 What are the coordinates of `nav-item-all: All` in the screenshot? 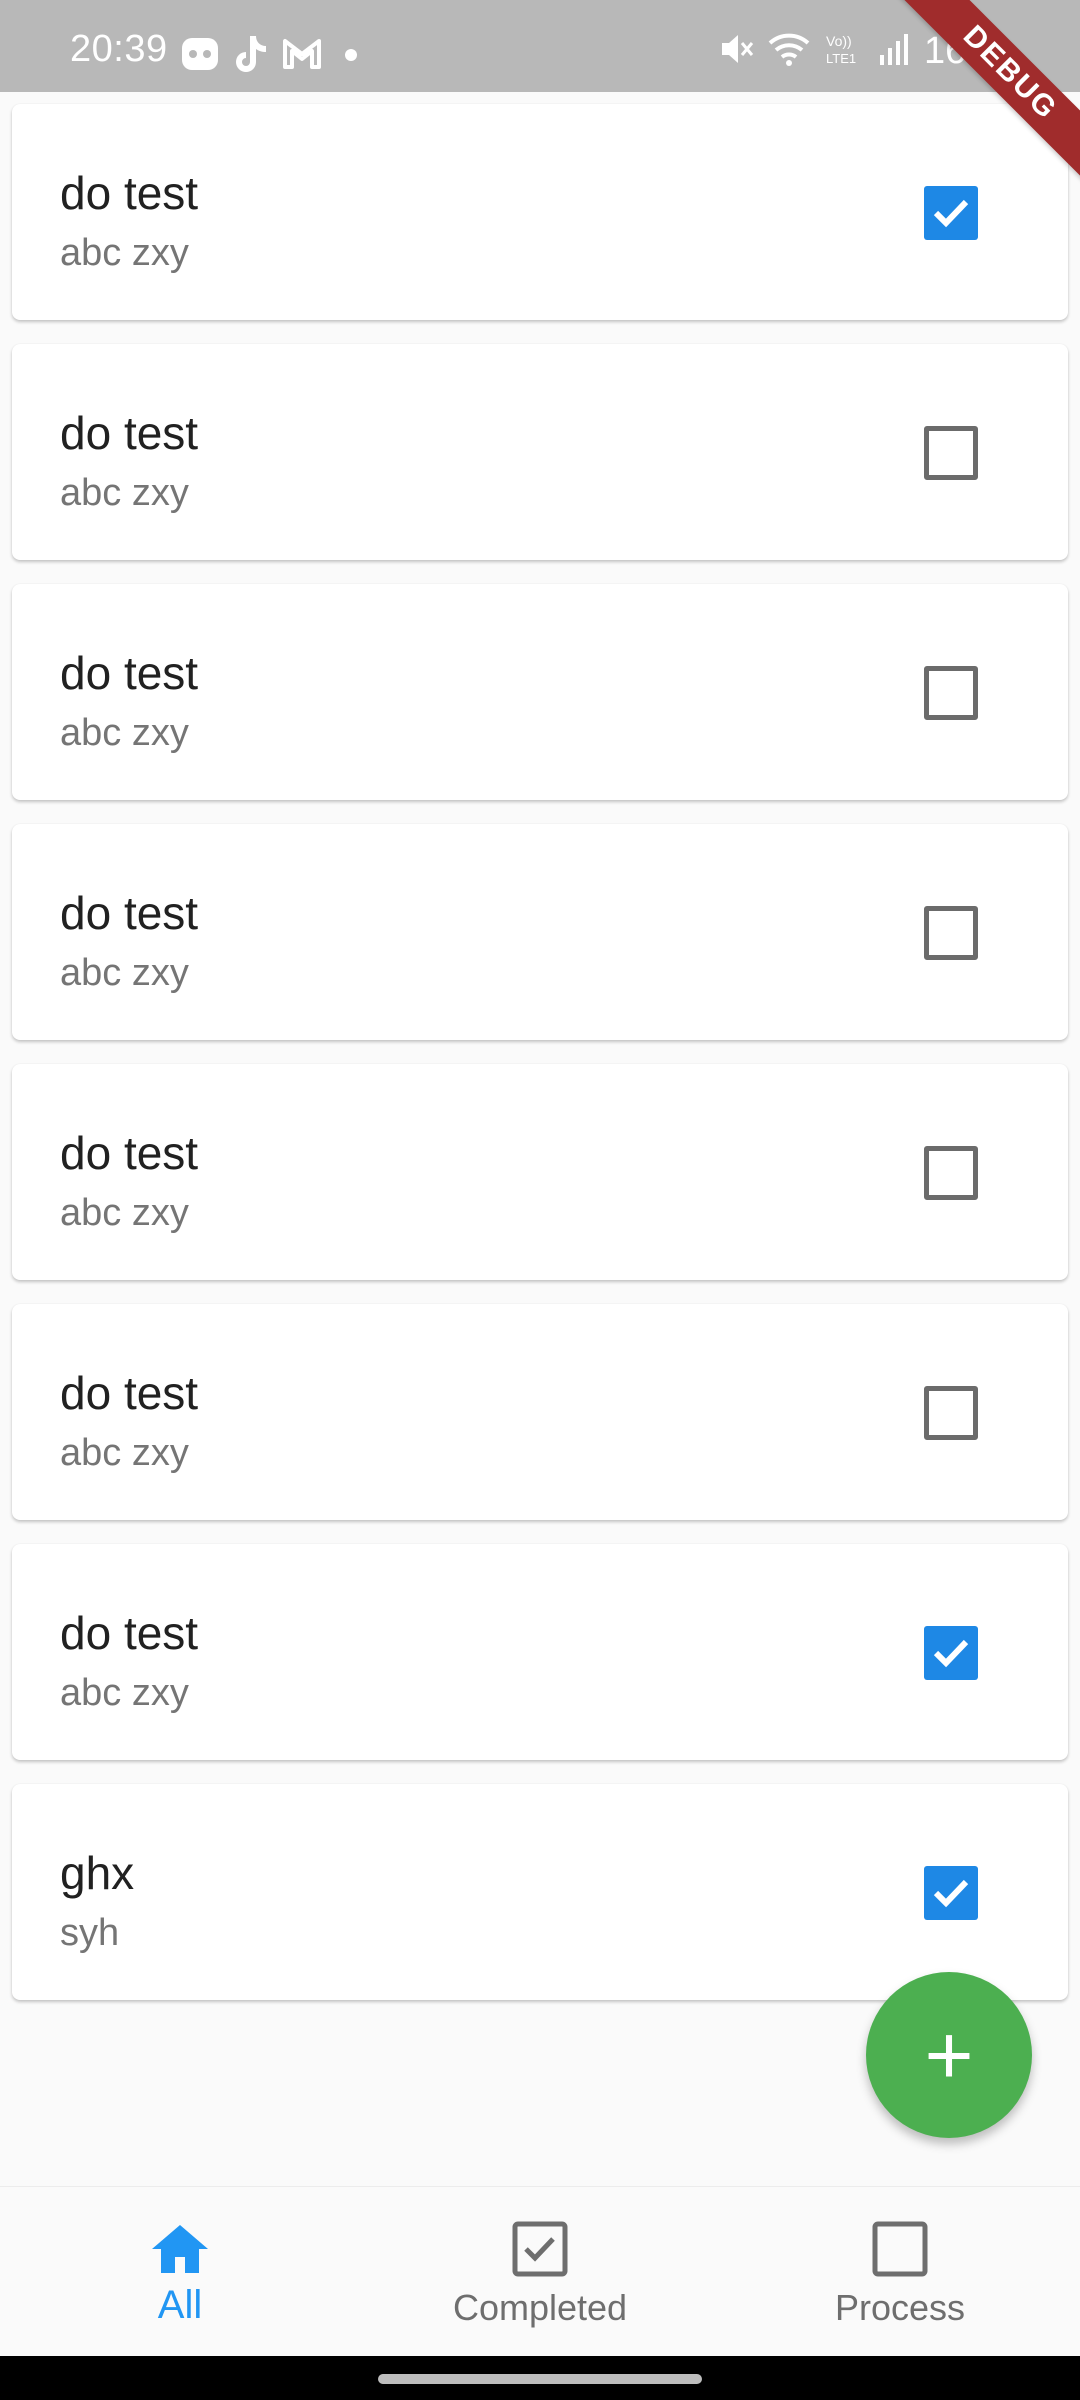 It's located at (180, 2272).